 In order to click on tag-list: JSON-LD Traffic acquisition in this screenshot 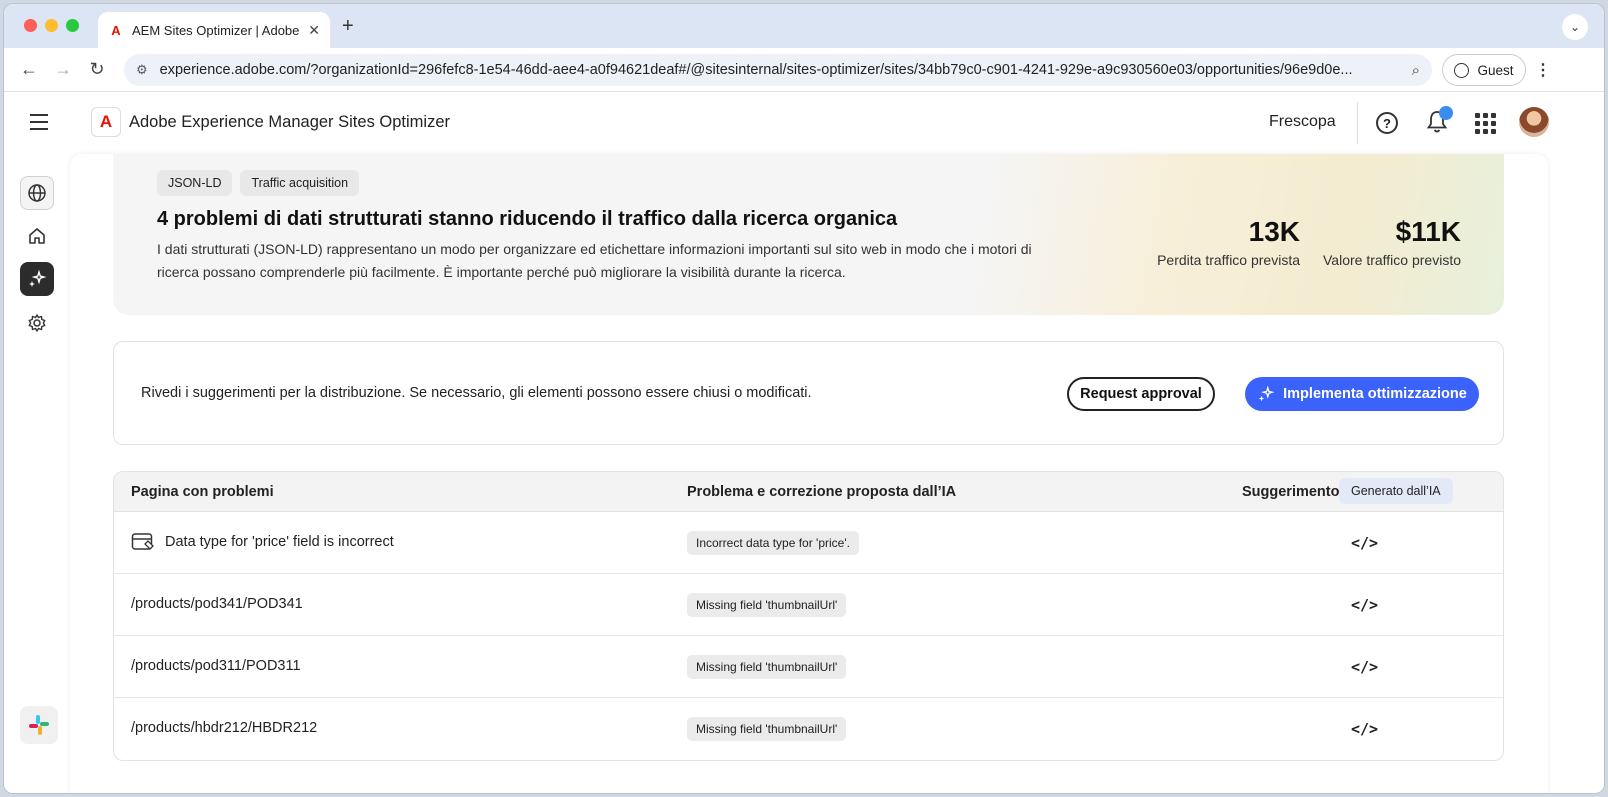, I will do `click(258, 183)`.